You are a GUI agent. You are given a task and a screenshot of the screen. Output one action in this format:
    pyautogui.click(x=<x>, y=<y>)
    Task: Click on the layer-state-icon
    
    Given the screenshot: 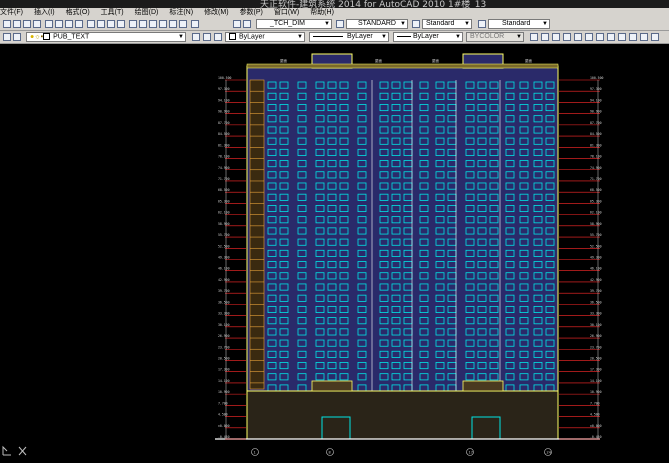 What is the action you would take?
    pyautogui.click(x=17, y=37)
    